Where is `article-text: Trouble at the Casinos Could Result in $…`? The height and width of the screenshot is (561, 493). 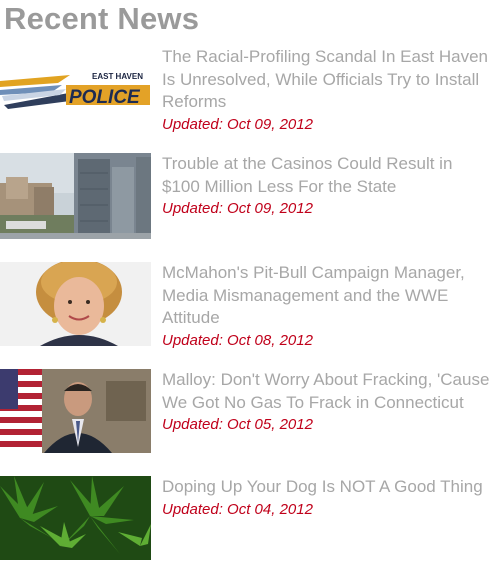
article-text: Trouble at the Casinos Could Result in $… is located at coordinates (326, 186).